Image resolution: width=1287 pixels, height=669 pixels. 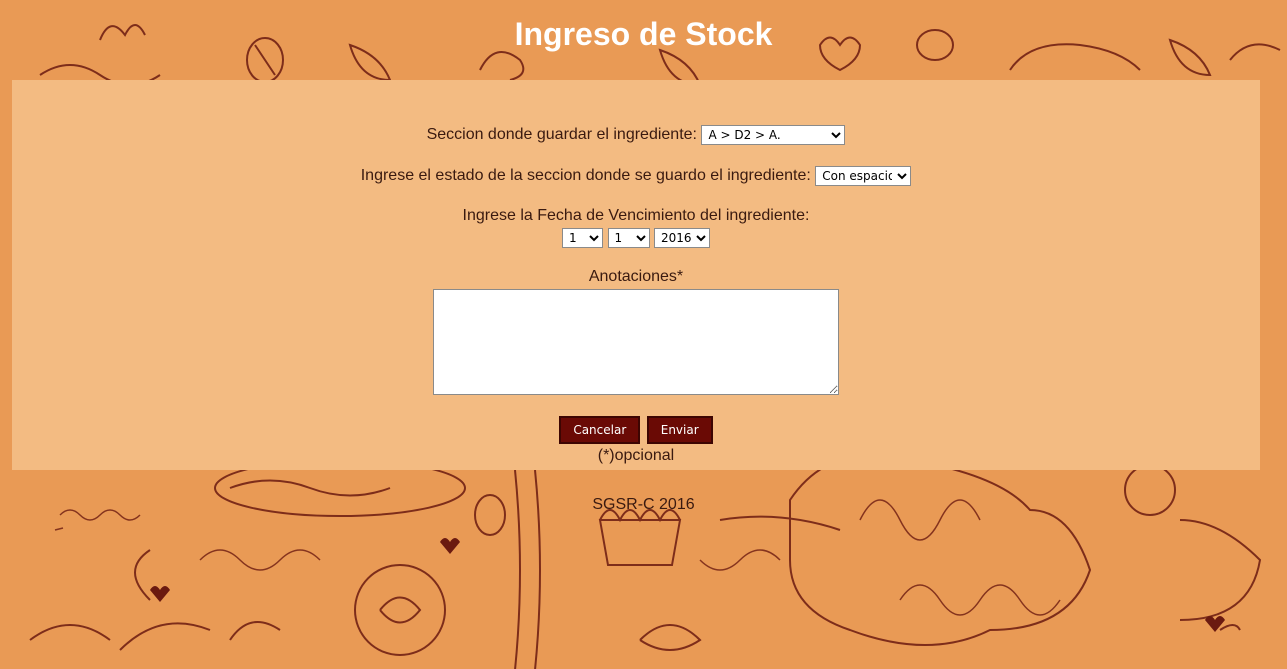 I want to click on notes-label-row: Anotaciones*, so click(x=636, y=277).